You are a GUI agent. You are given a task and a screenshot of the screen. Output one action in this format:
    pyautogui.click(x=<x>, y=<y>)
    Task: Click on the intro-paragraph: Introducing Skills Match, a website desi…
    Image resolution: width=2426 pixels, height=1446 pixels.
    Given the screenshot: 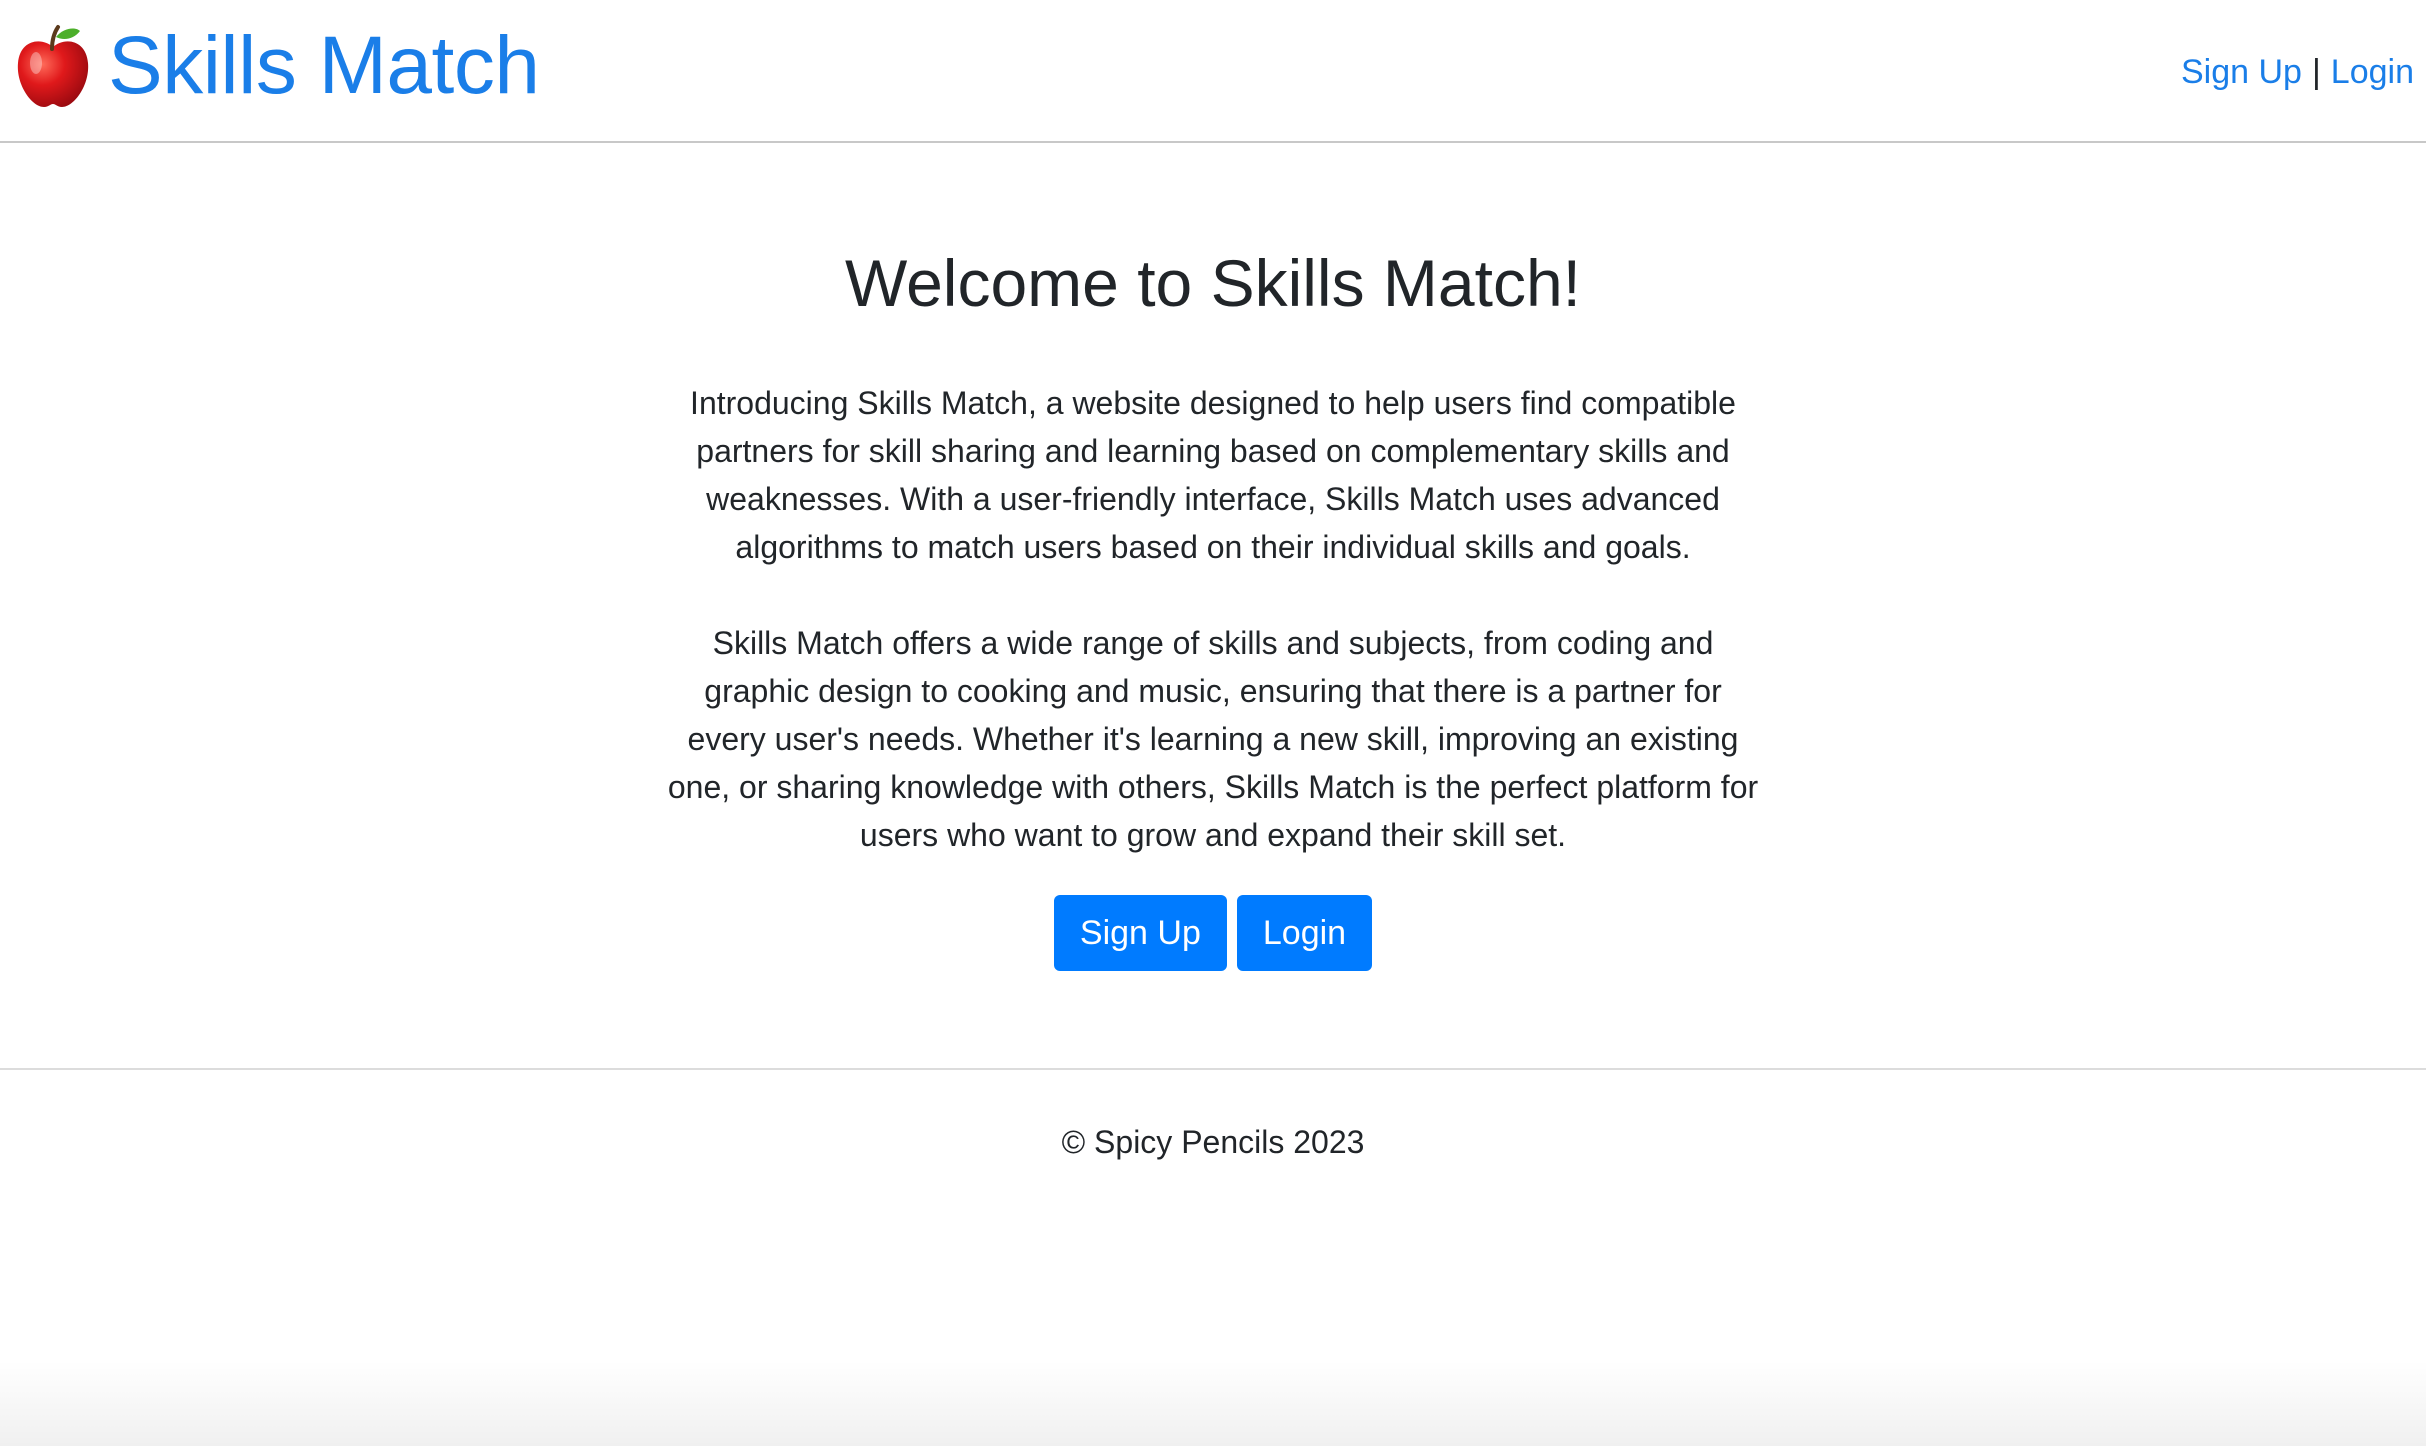 What is the action you would take?
    pyautogui.click(x=1213, y=475)
    